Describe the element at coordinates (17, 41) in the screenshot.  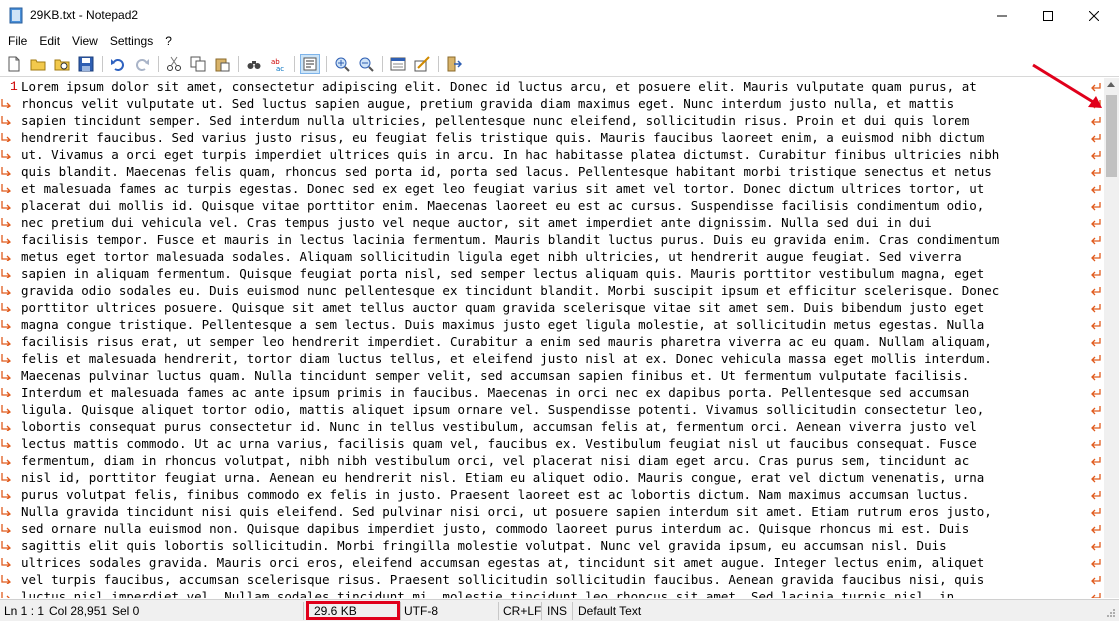
I see `menu-file: File` at that location.